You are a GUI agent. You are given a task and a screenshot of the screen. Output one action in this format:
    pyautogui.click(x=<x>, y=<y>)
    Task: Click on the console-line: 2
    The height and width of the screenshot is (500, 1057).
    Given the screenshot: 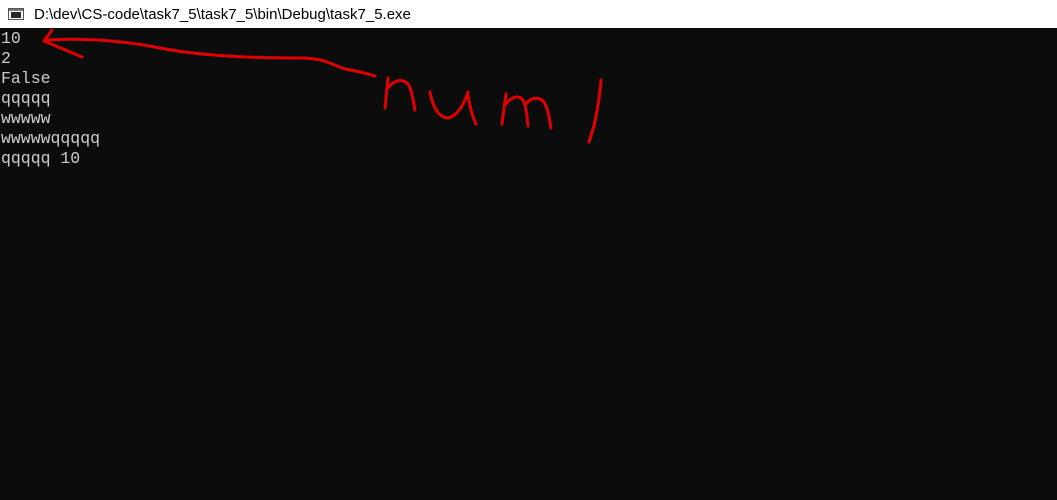 What is the action you would take?
    pyautogui.click(x=6, y=58)
    